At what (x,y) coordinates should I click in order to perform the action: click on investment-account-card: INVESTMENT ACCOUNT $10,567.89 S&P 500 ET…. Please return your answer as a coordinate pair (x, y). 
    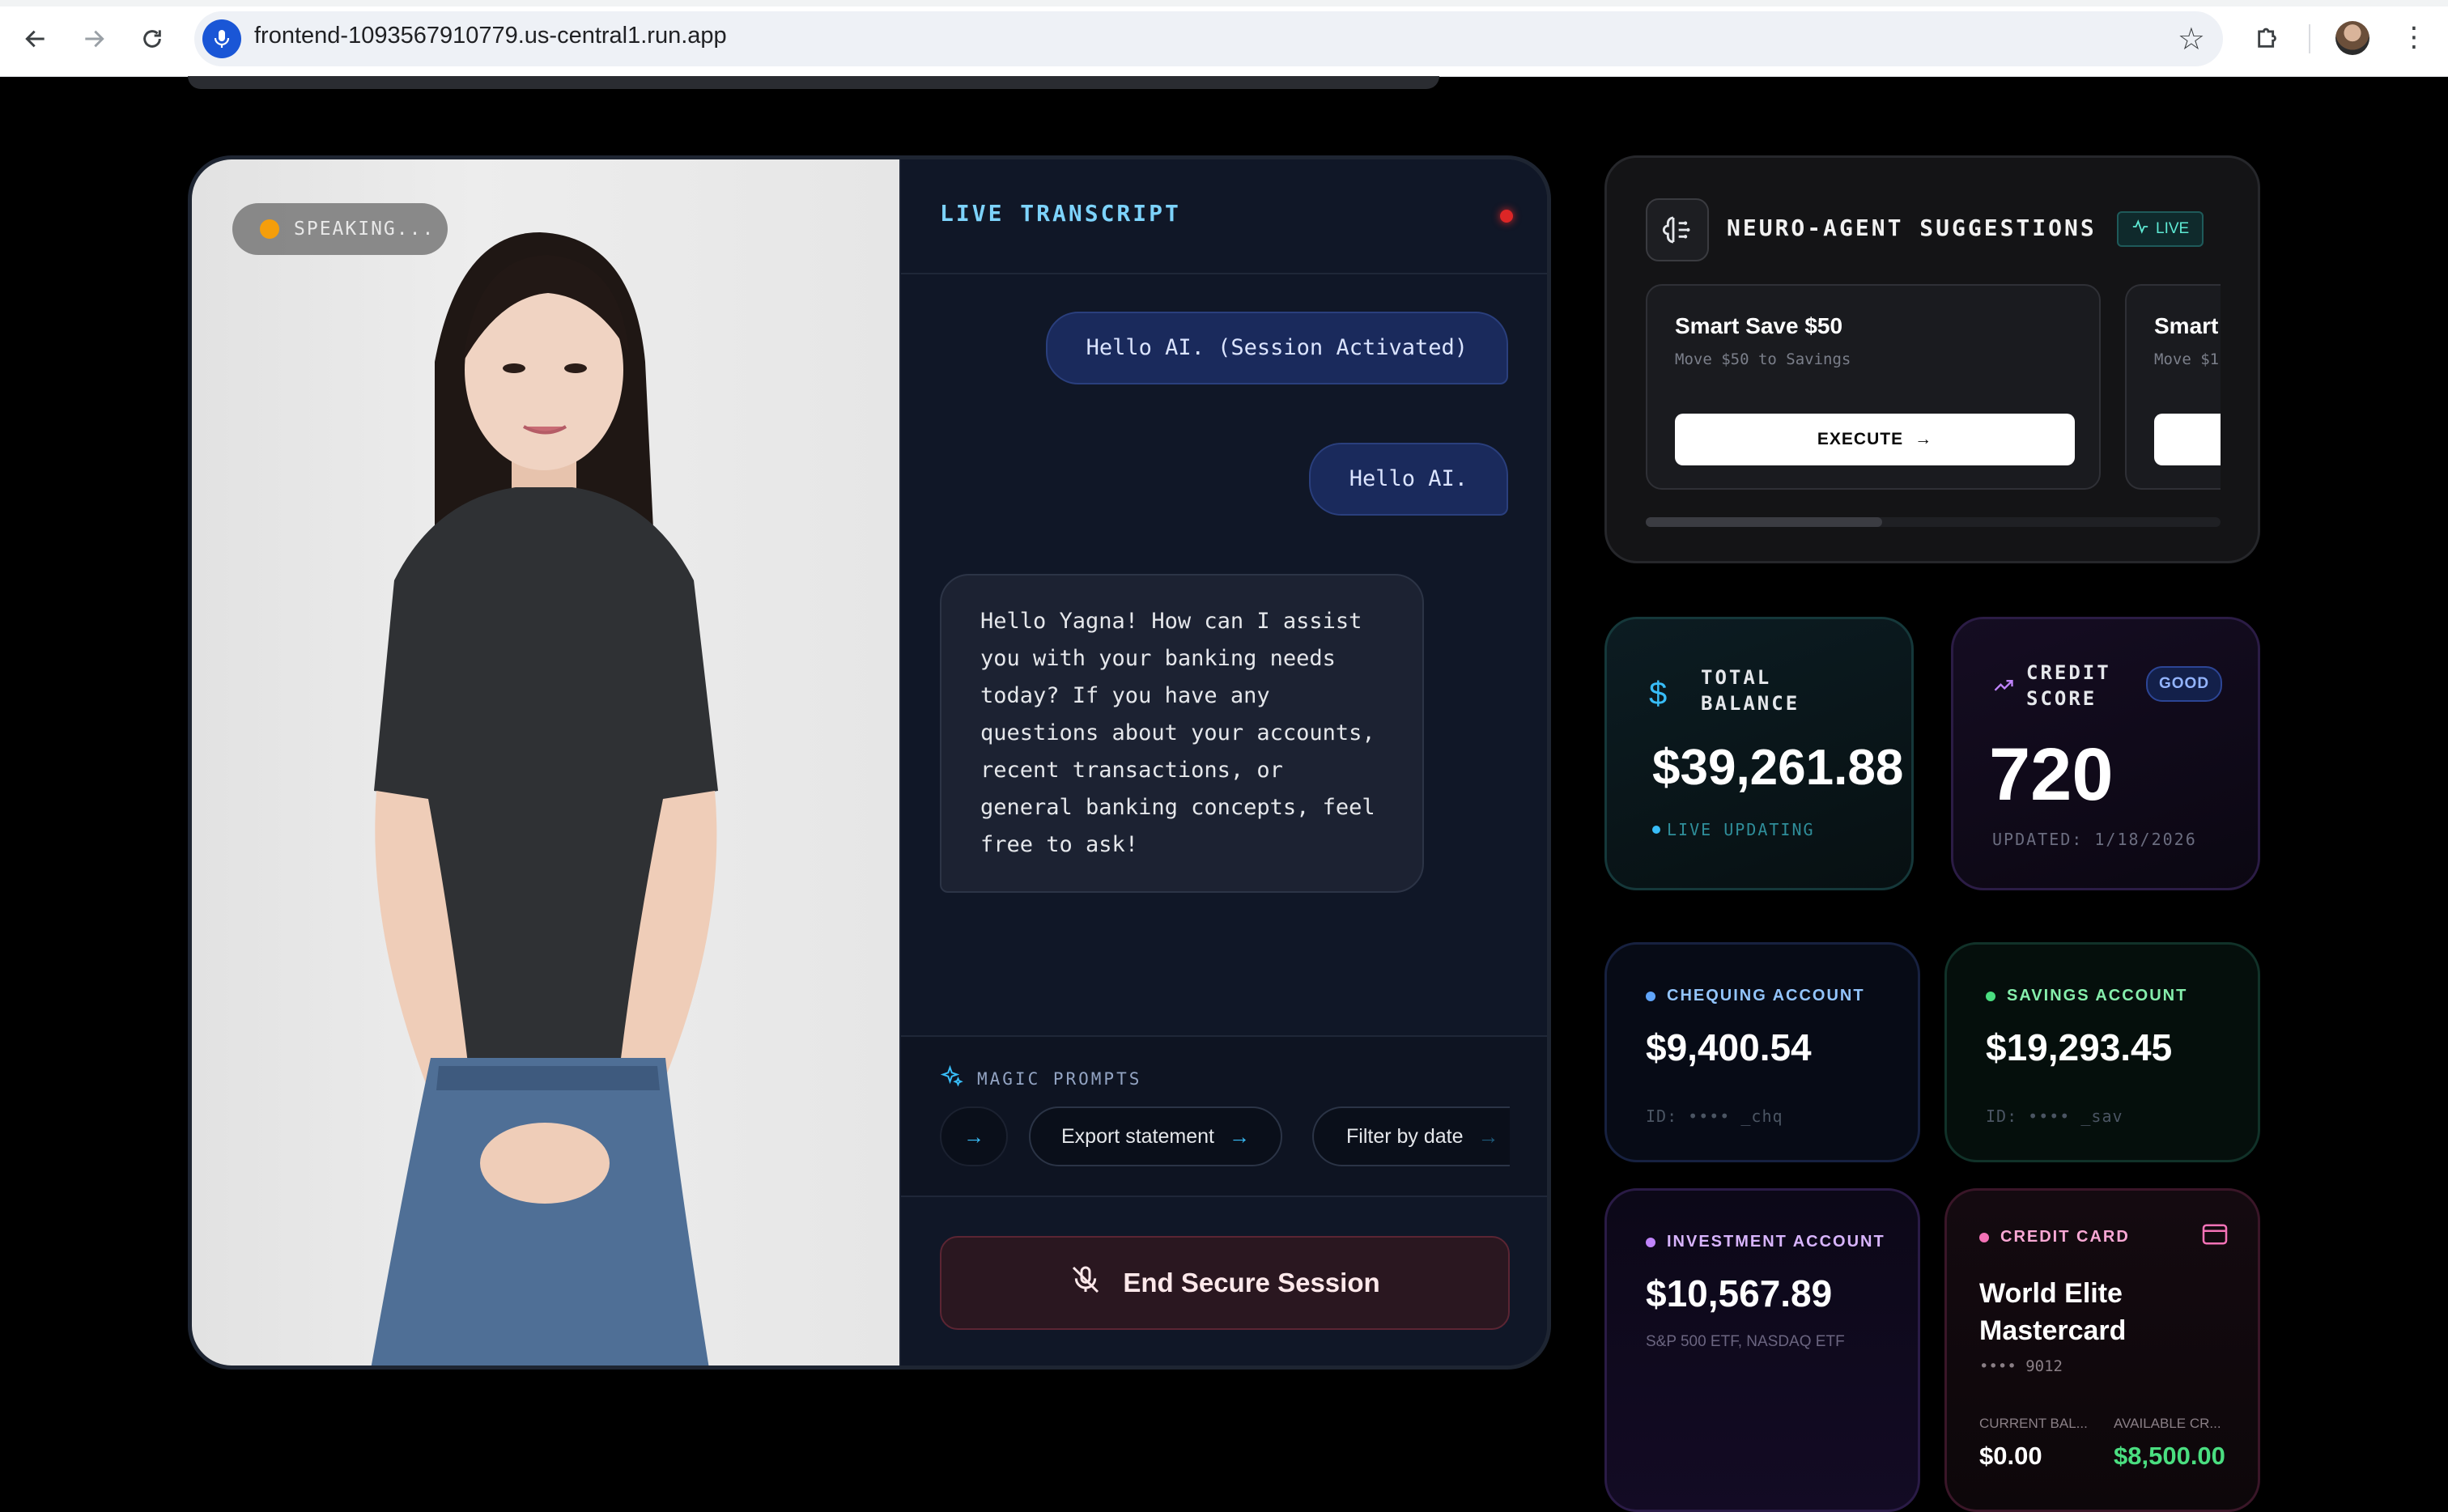
    Looking at the image, I should click on (1762, 1350).